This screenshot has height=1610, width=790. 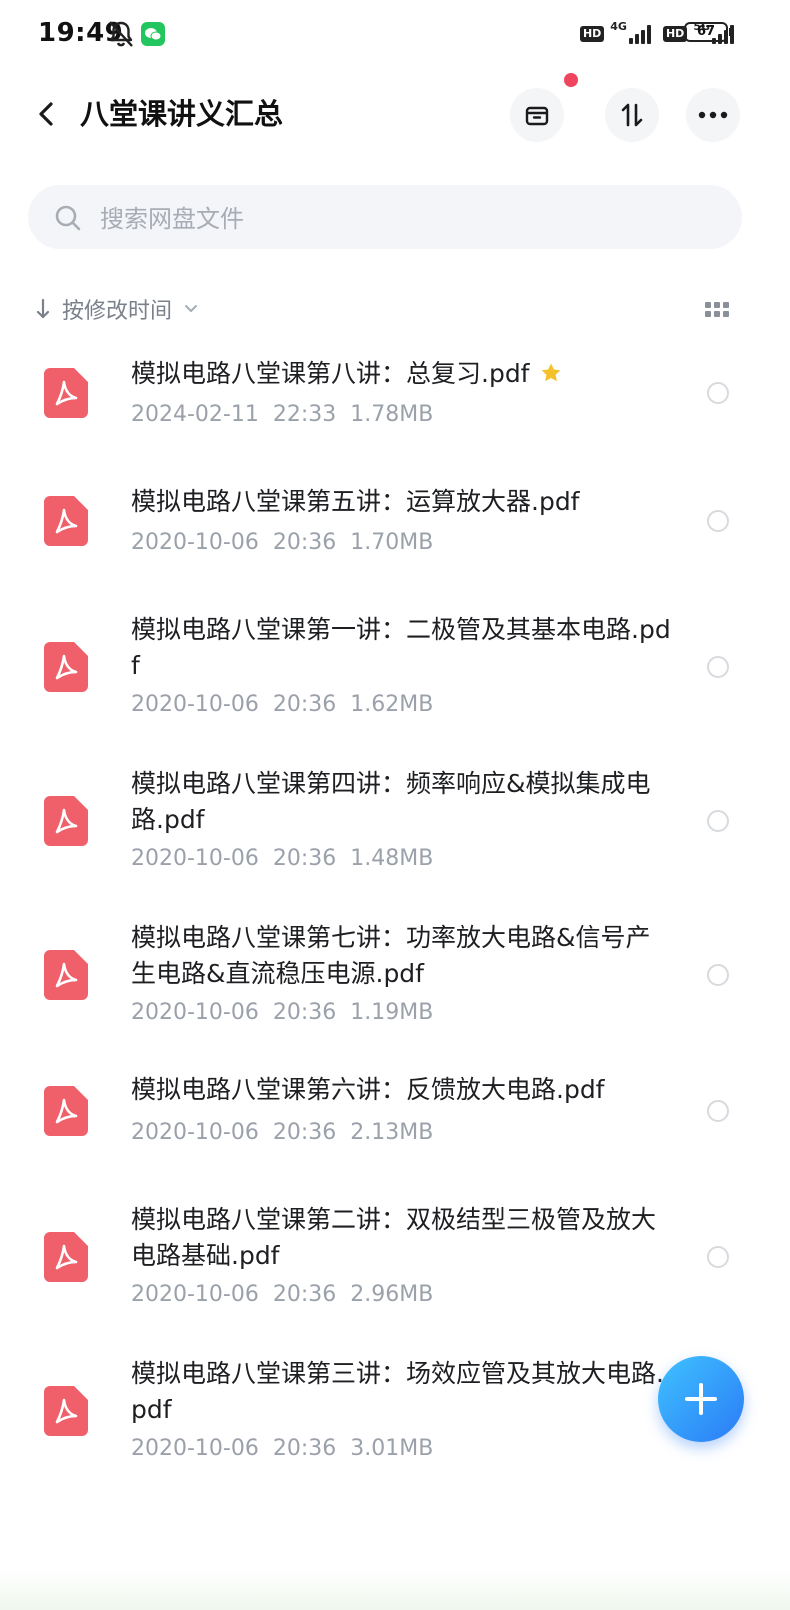 What do you see at coordinates (391, 801) in the screenshot?
I see `file-name: 模拟电路八堂课第四讲：频率响应&模拟集成电路.pdf` at bounding box center [391, 801].